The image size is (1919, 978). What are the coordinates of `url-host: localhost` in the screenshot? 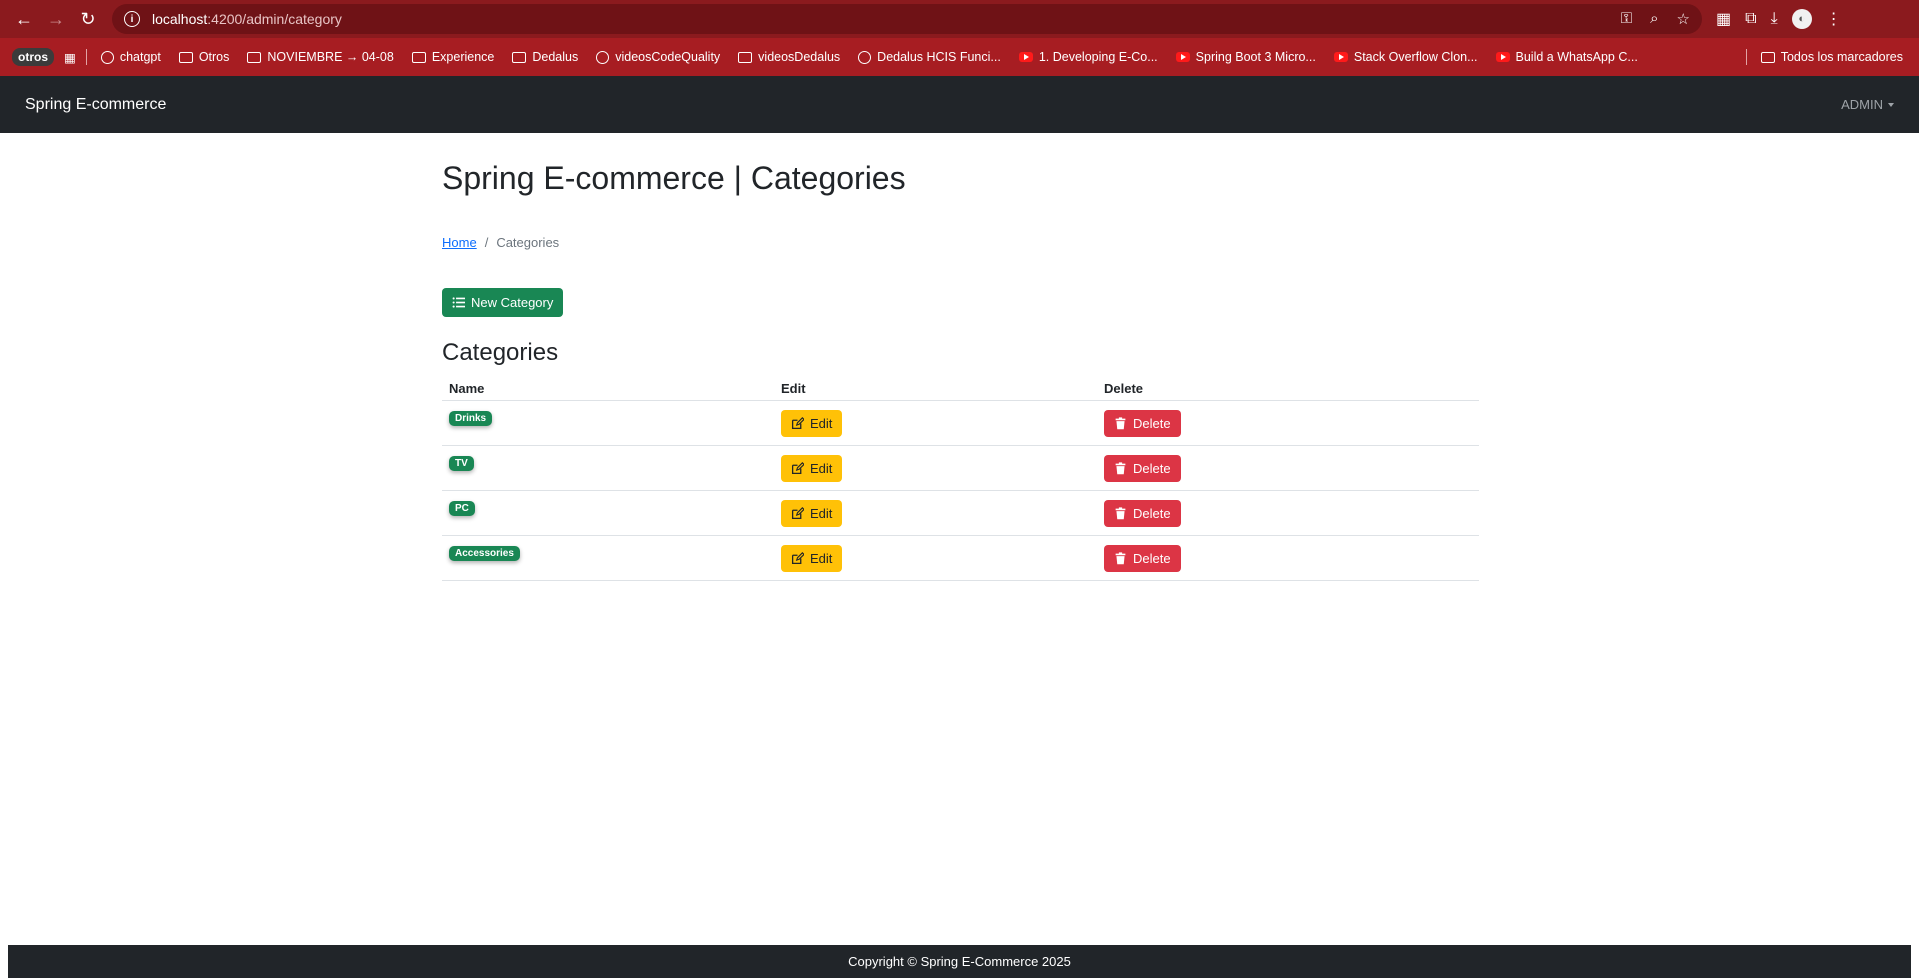 It's located at (180, 19).